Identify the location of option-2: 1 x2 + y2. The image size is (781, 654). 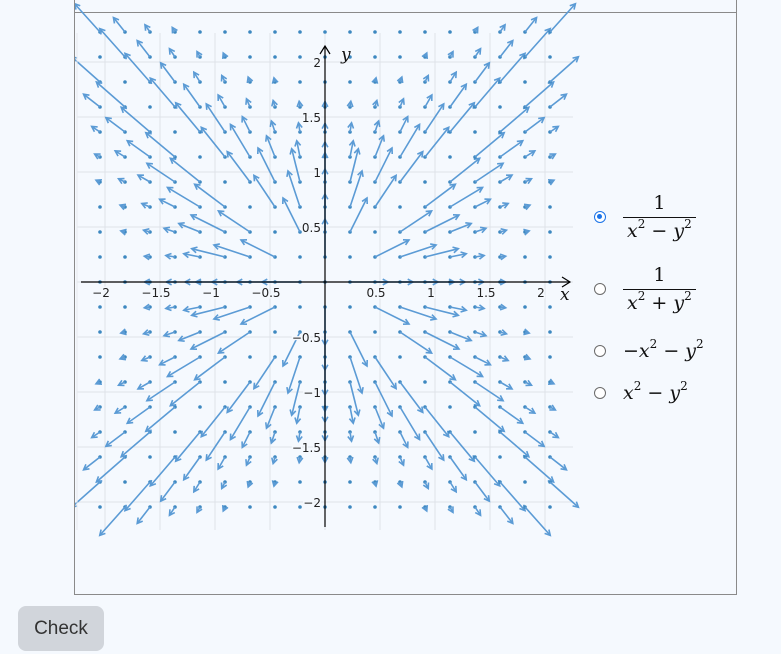
(645, 289).